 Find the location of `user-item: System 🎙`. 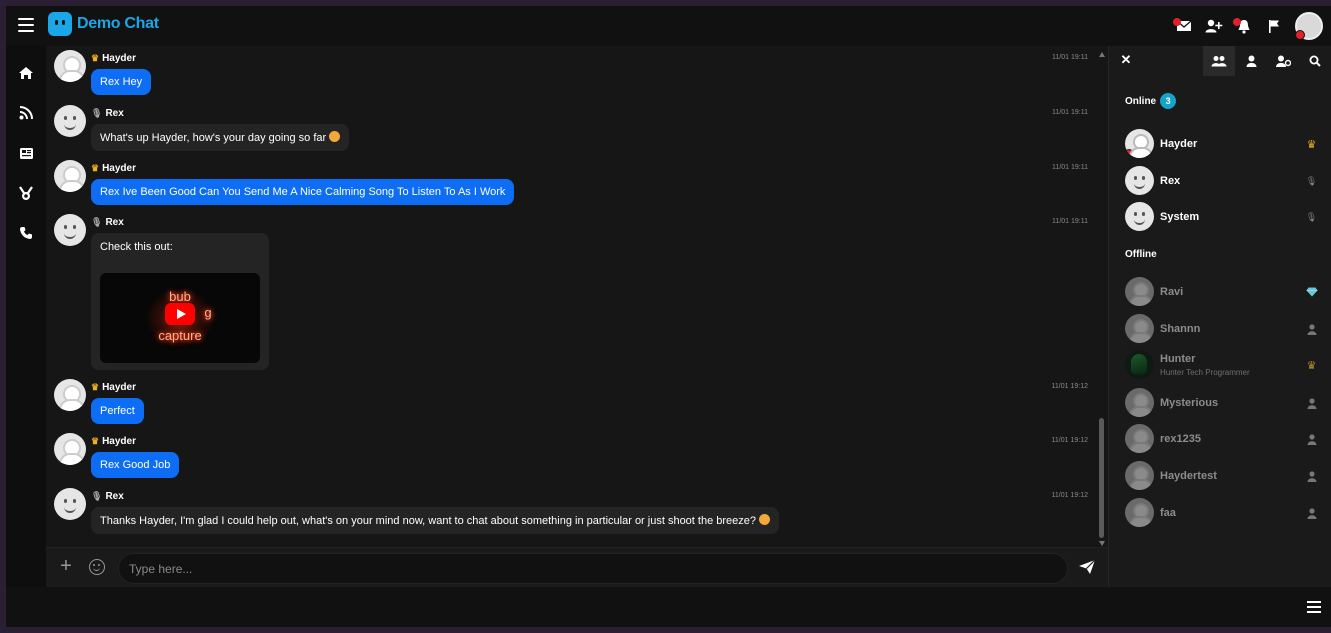

user-item: System 🎙 is located at coordinates (1221, 218).